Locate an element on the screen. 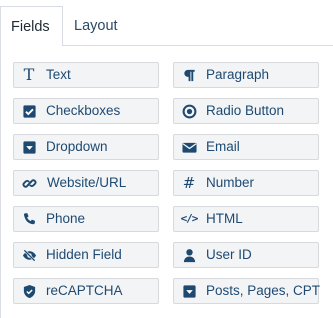 The width and height of the screenshot is (333, 318). envelope-icon is located at coordinates (189, 147).